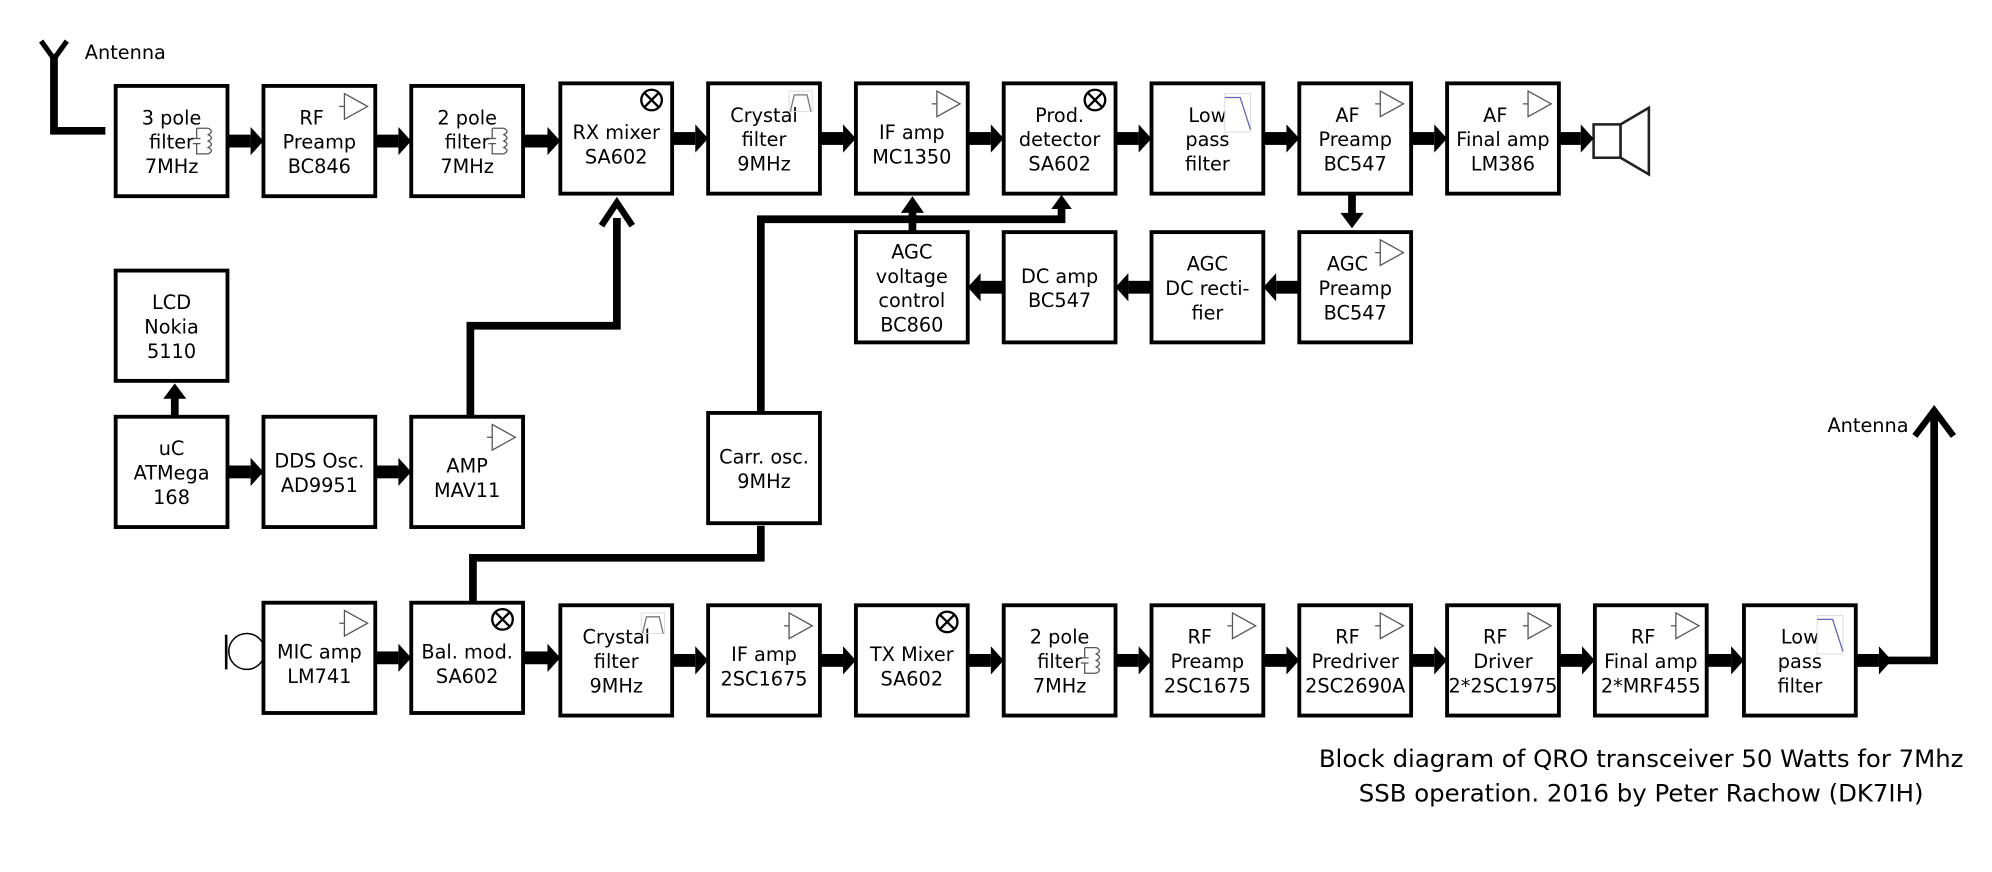  What do you see at coordinates (911, 157) in the screenshot?
I see `block-label-line: MC1350` at bounding box center [911, 157].